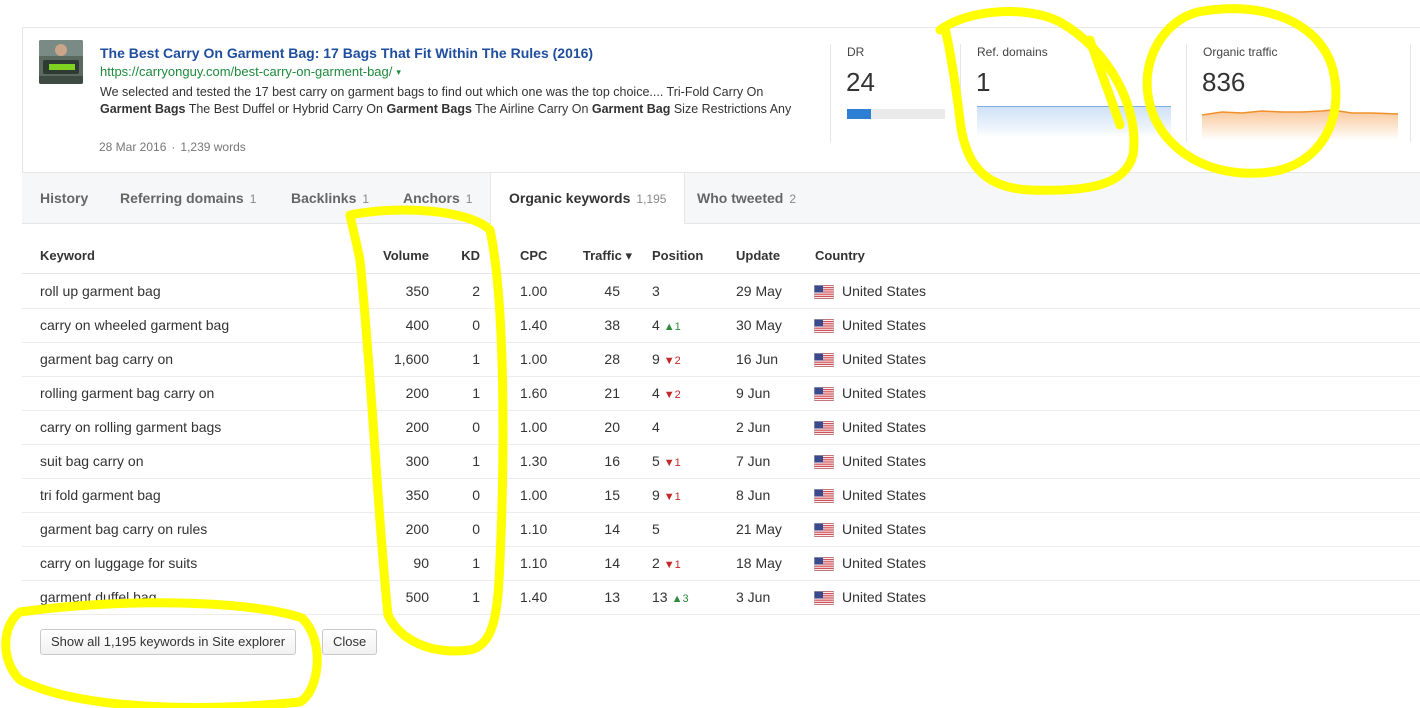  I want to click on position-cell: 2 ▼1, so click(666, 563).